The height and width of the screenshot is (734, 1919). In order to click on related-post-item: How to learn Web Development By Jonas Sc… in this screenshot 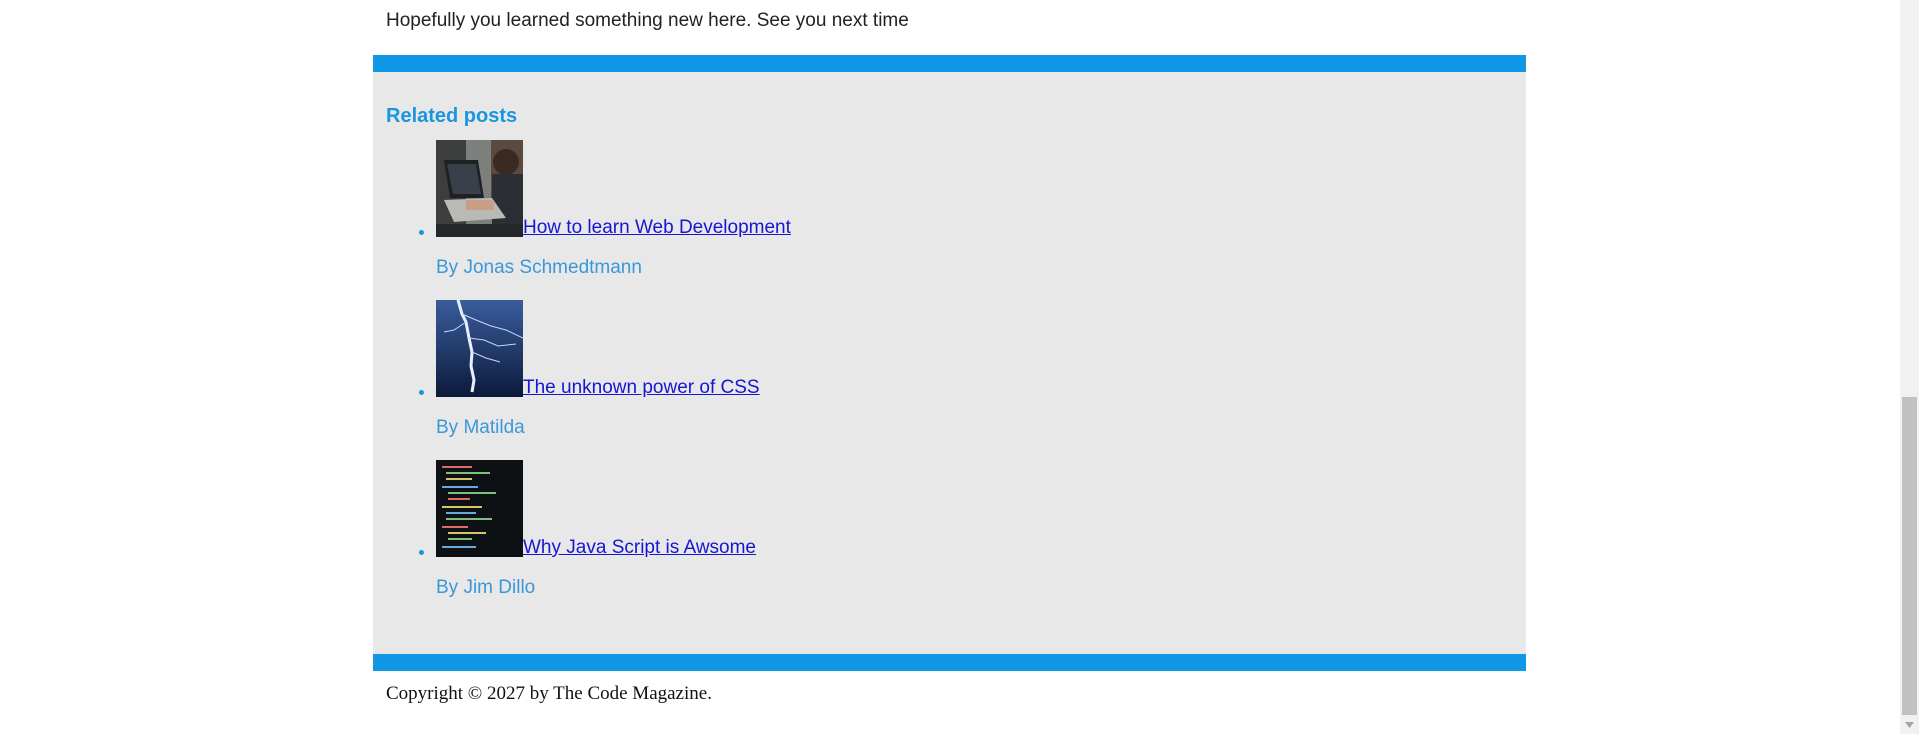, I will do `click(974, 209)`.